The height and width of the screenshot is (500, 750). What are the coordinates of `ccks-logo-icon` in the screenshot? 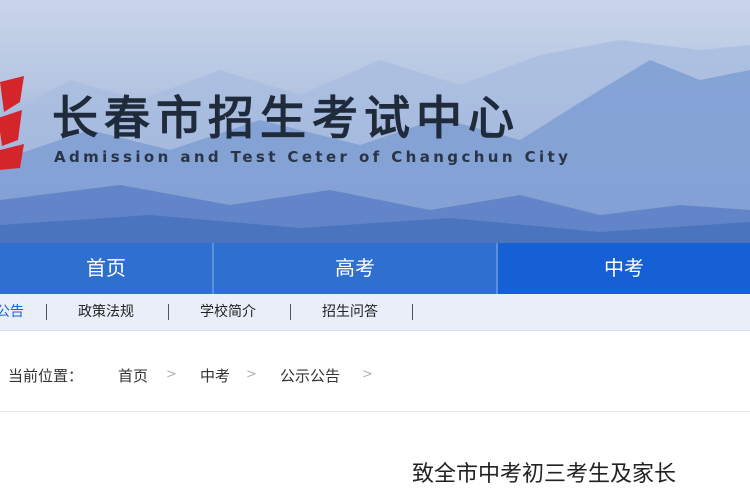 It's located at (12, 123).